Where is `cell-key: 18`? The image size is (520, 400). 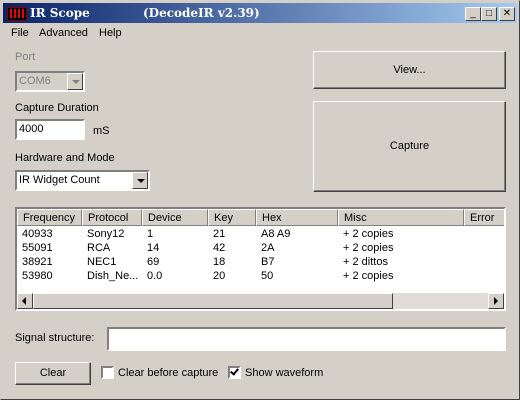 cell-key: 18 is located at coordinates (219, 262).